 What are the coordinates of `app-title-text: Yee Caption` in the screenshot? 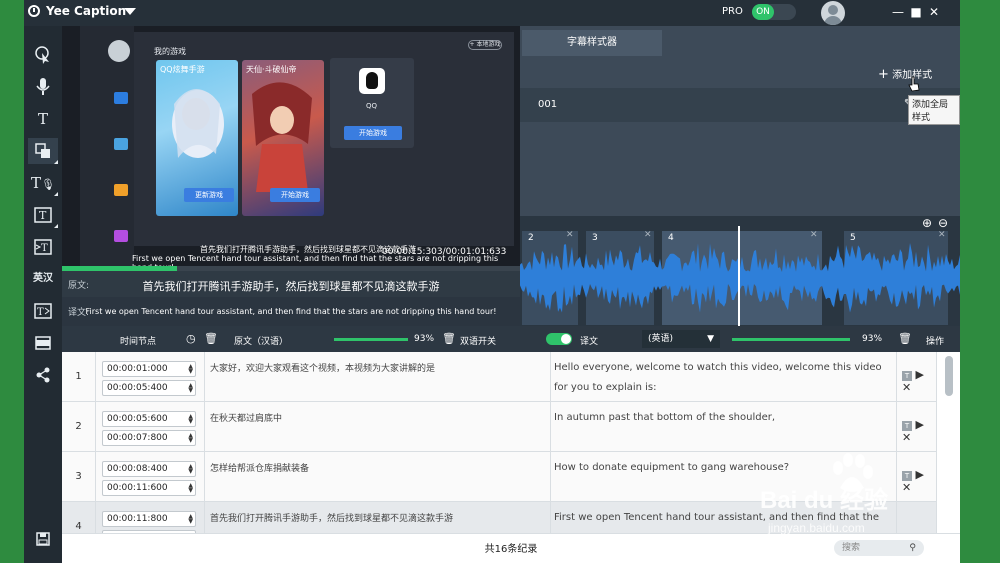 It's located at (86, 11).